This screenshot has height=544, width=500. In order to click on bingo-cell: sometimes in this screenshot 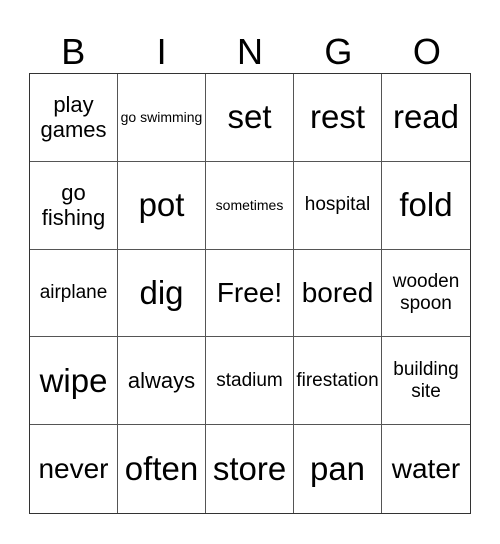, I will do `click(250, 205)`.